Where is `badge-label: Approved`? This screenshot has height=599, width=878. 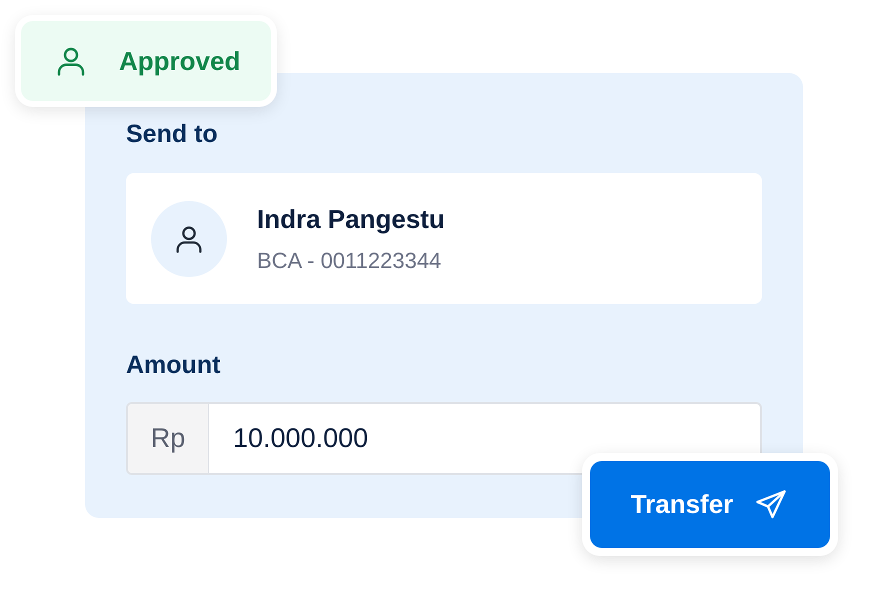
badge-label: Approved is located at coordinates (179, 61).